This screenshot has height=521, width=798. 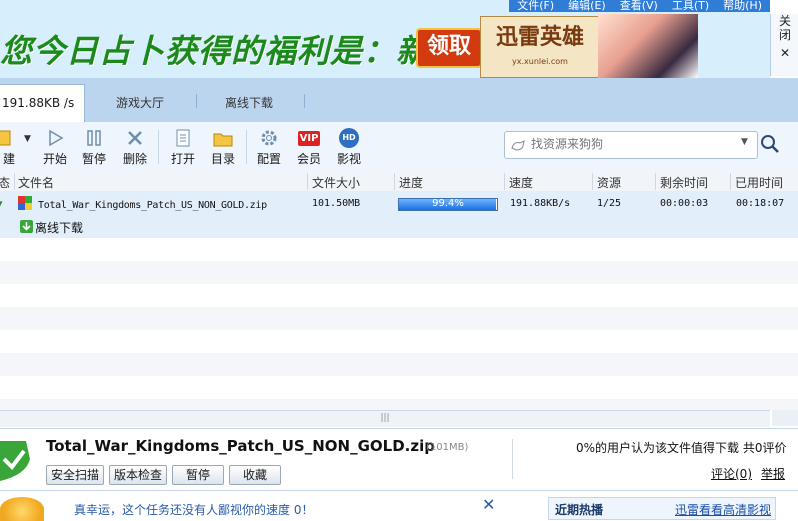 What do you see at coordinates (222, 159) in the screenshot?
I see `folder-label: 目录` at bounding box center [222, 159].